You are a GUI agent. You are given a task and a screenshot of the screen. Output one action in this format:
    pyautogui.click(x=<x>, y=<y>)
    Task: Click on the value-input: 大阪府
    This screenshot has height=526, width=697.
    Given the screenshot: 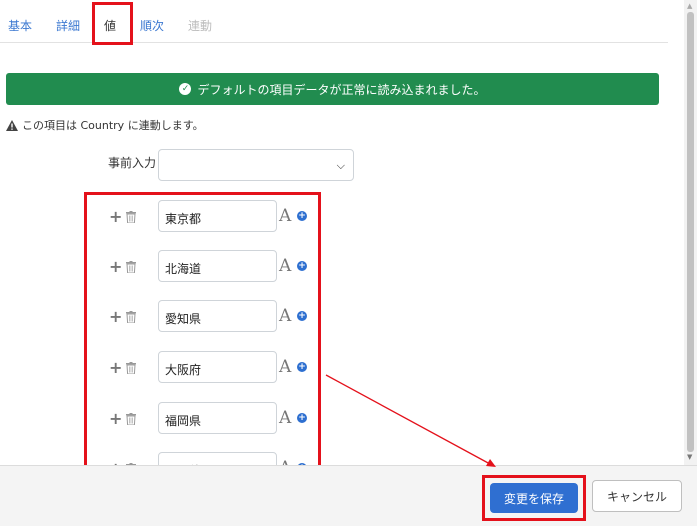 What is the action you would take?
    pyautogui.click(x=217, y=367)
    